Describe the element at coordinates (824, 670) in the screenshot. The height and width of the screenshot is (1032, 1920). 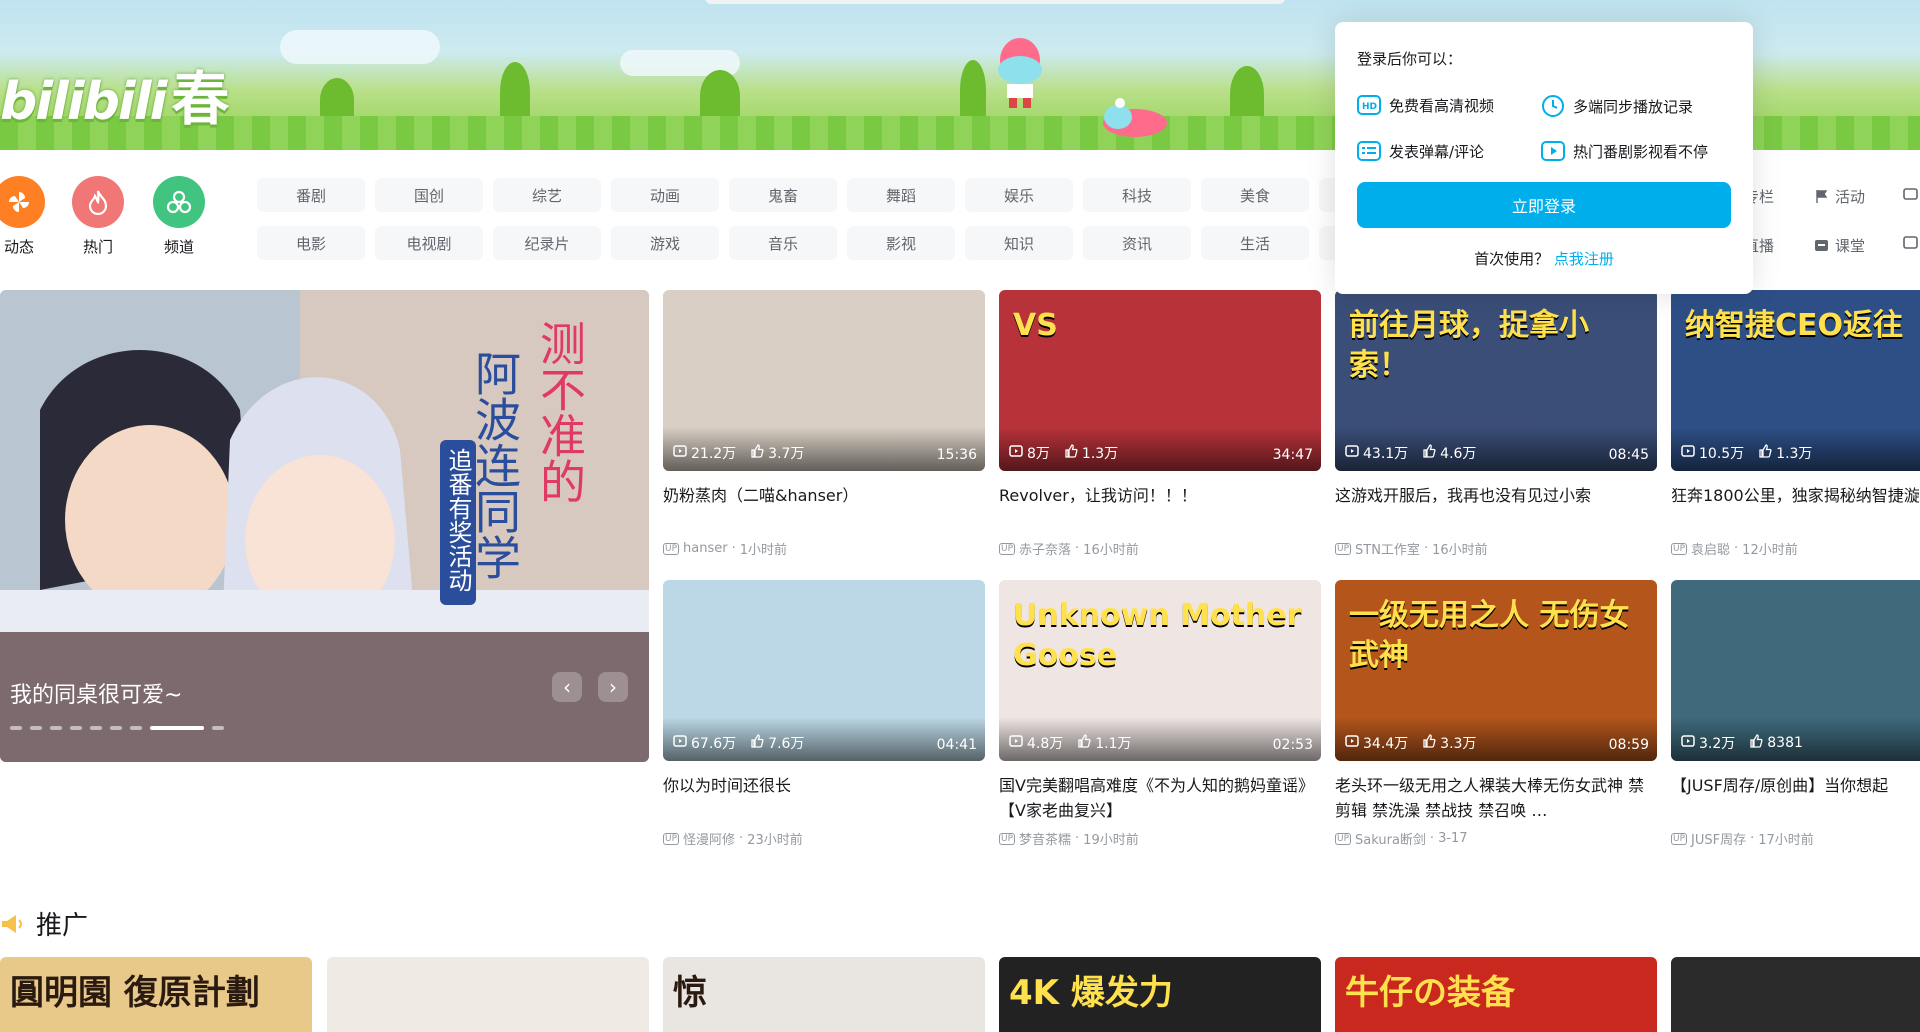
I see `video-thumbnail: 67.6万 7.6万 04:41` at that location.